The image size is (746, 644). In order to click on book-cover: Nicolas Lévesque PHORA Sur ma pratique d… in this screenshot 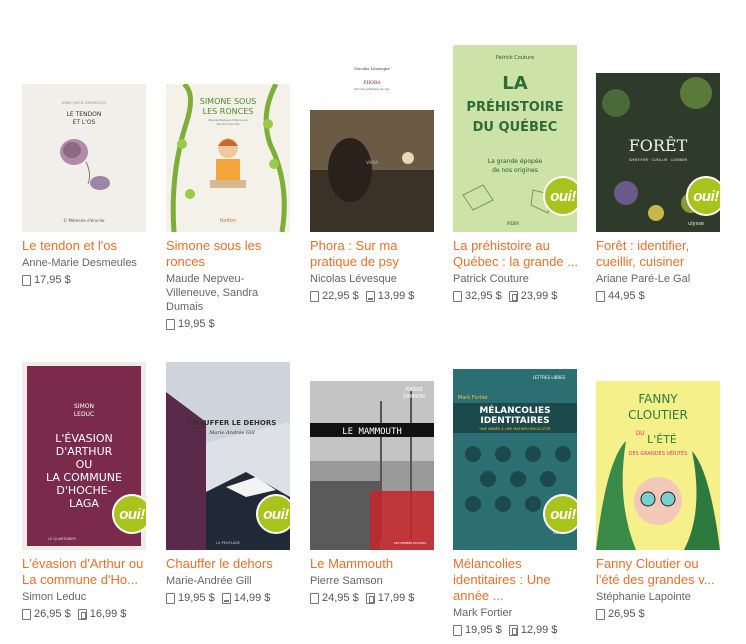, I will do `click(372, 146)`.